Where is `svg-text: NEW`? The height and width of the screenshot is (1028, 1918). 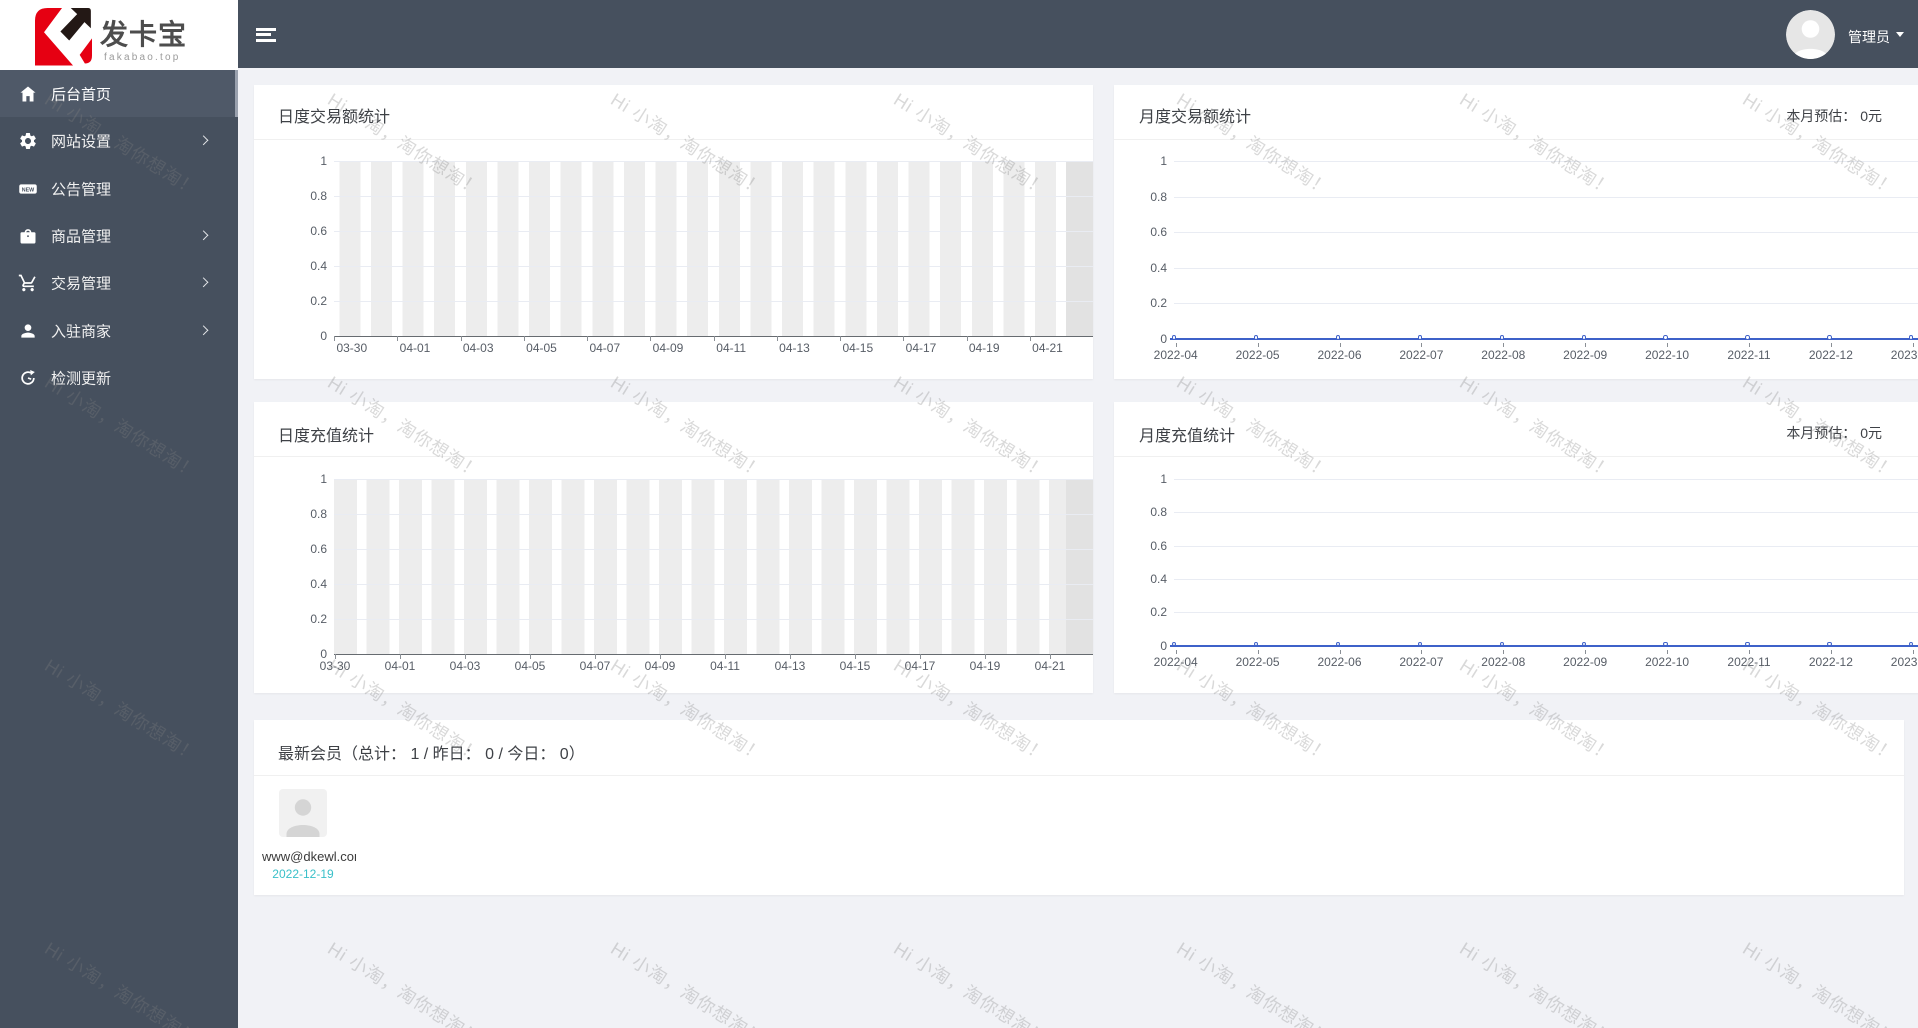
svg-text: NEW is located at coordinates (28, 190).